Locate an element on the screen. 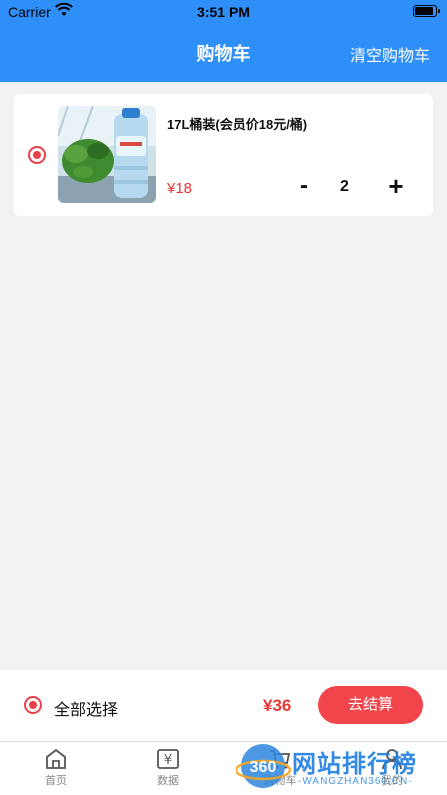 This screenshot has height=795, width=447. quantity-increase-button: + is located at coordinates (396, 186).